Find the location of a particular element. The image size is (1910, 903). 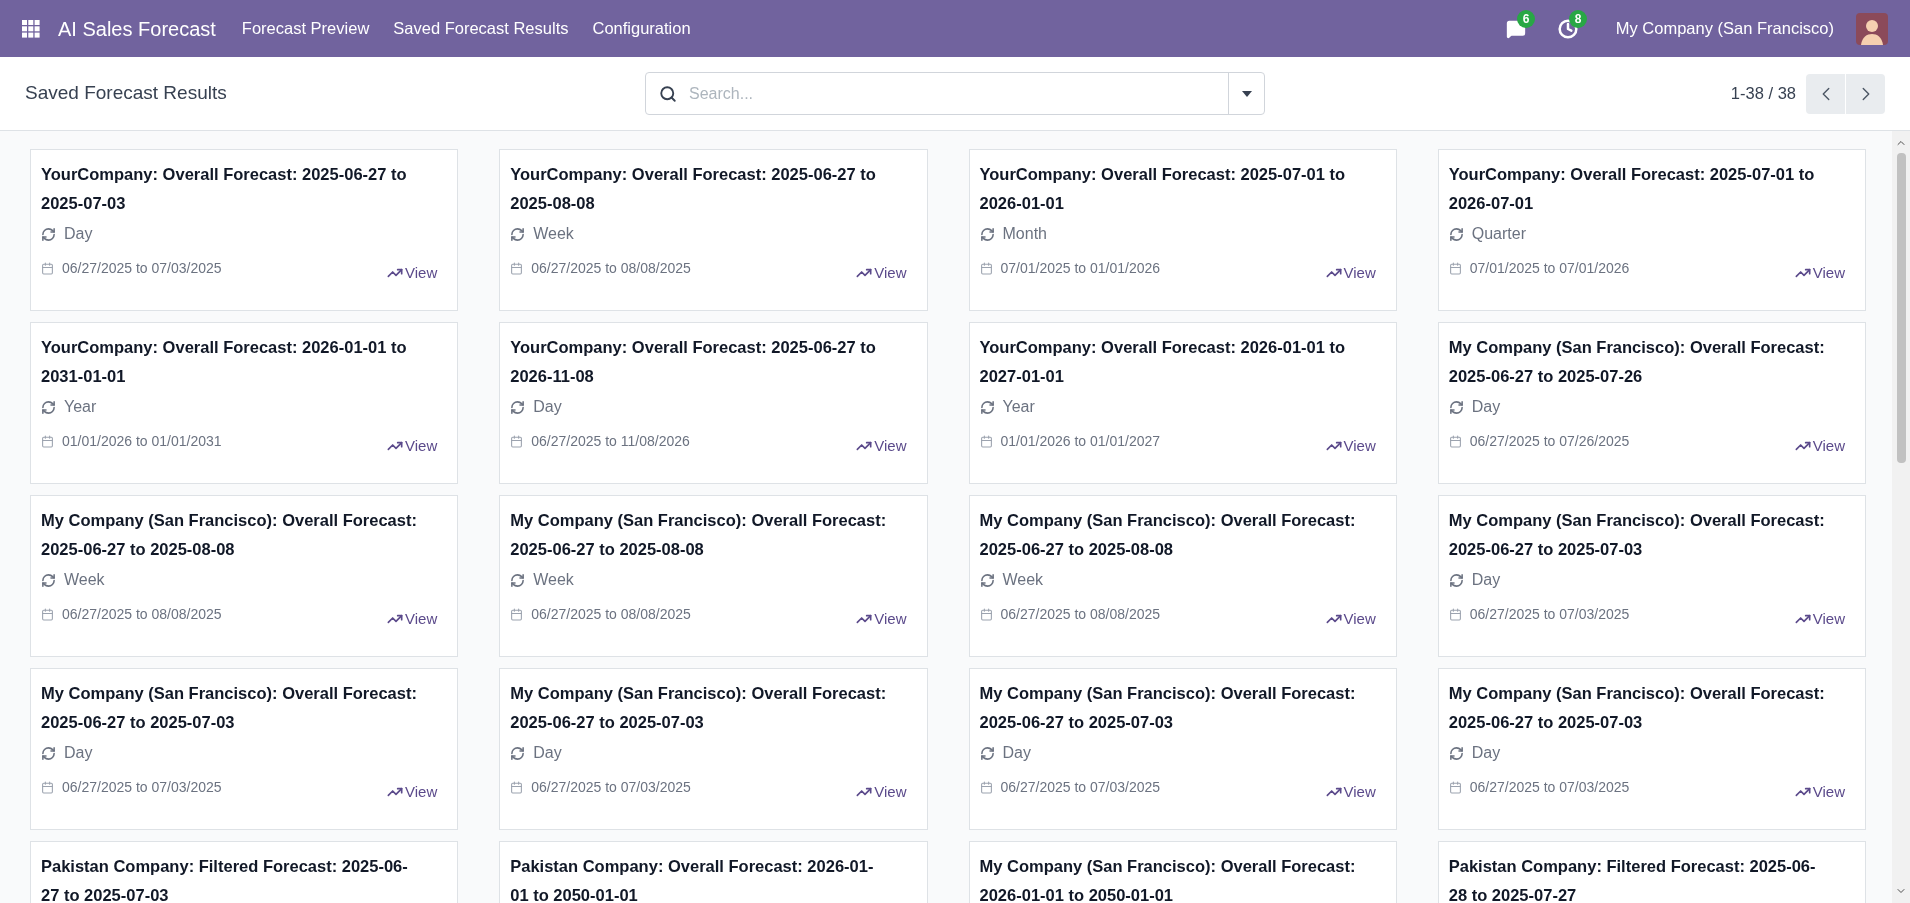

apps-grid-icon is located at coordinates (31, 28).